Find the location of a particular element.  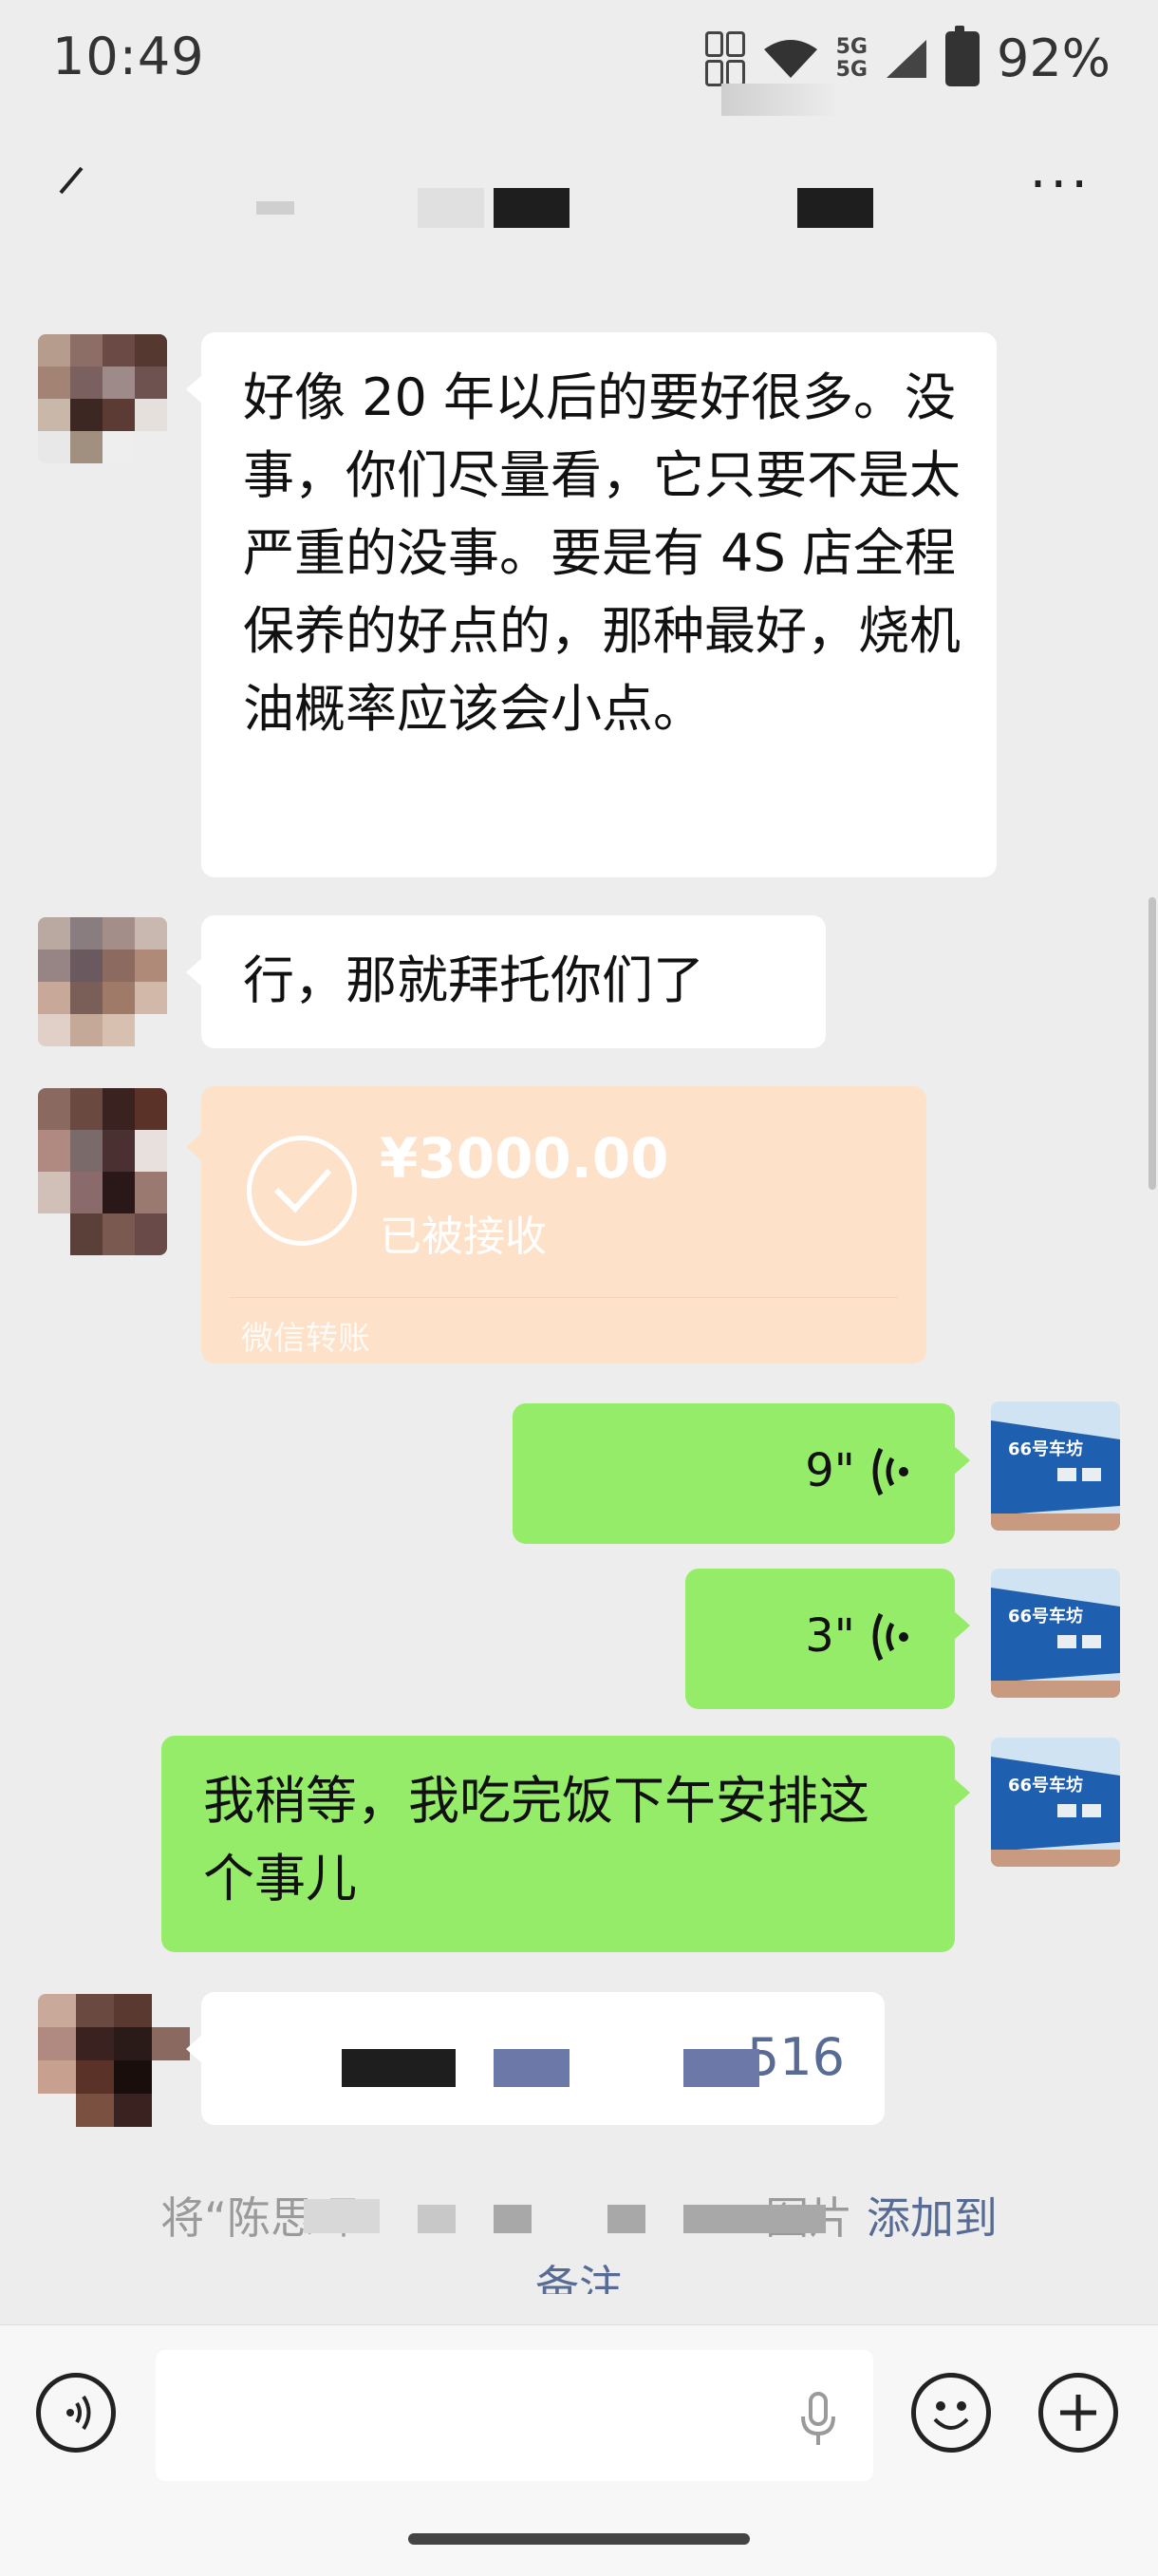

battery-percent: 92% is located at coordinates (1053, 58).